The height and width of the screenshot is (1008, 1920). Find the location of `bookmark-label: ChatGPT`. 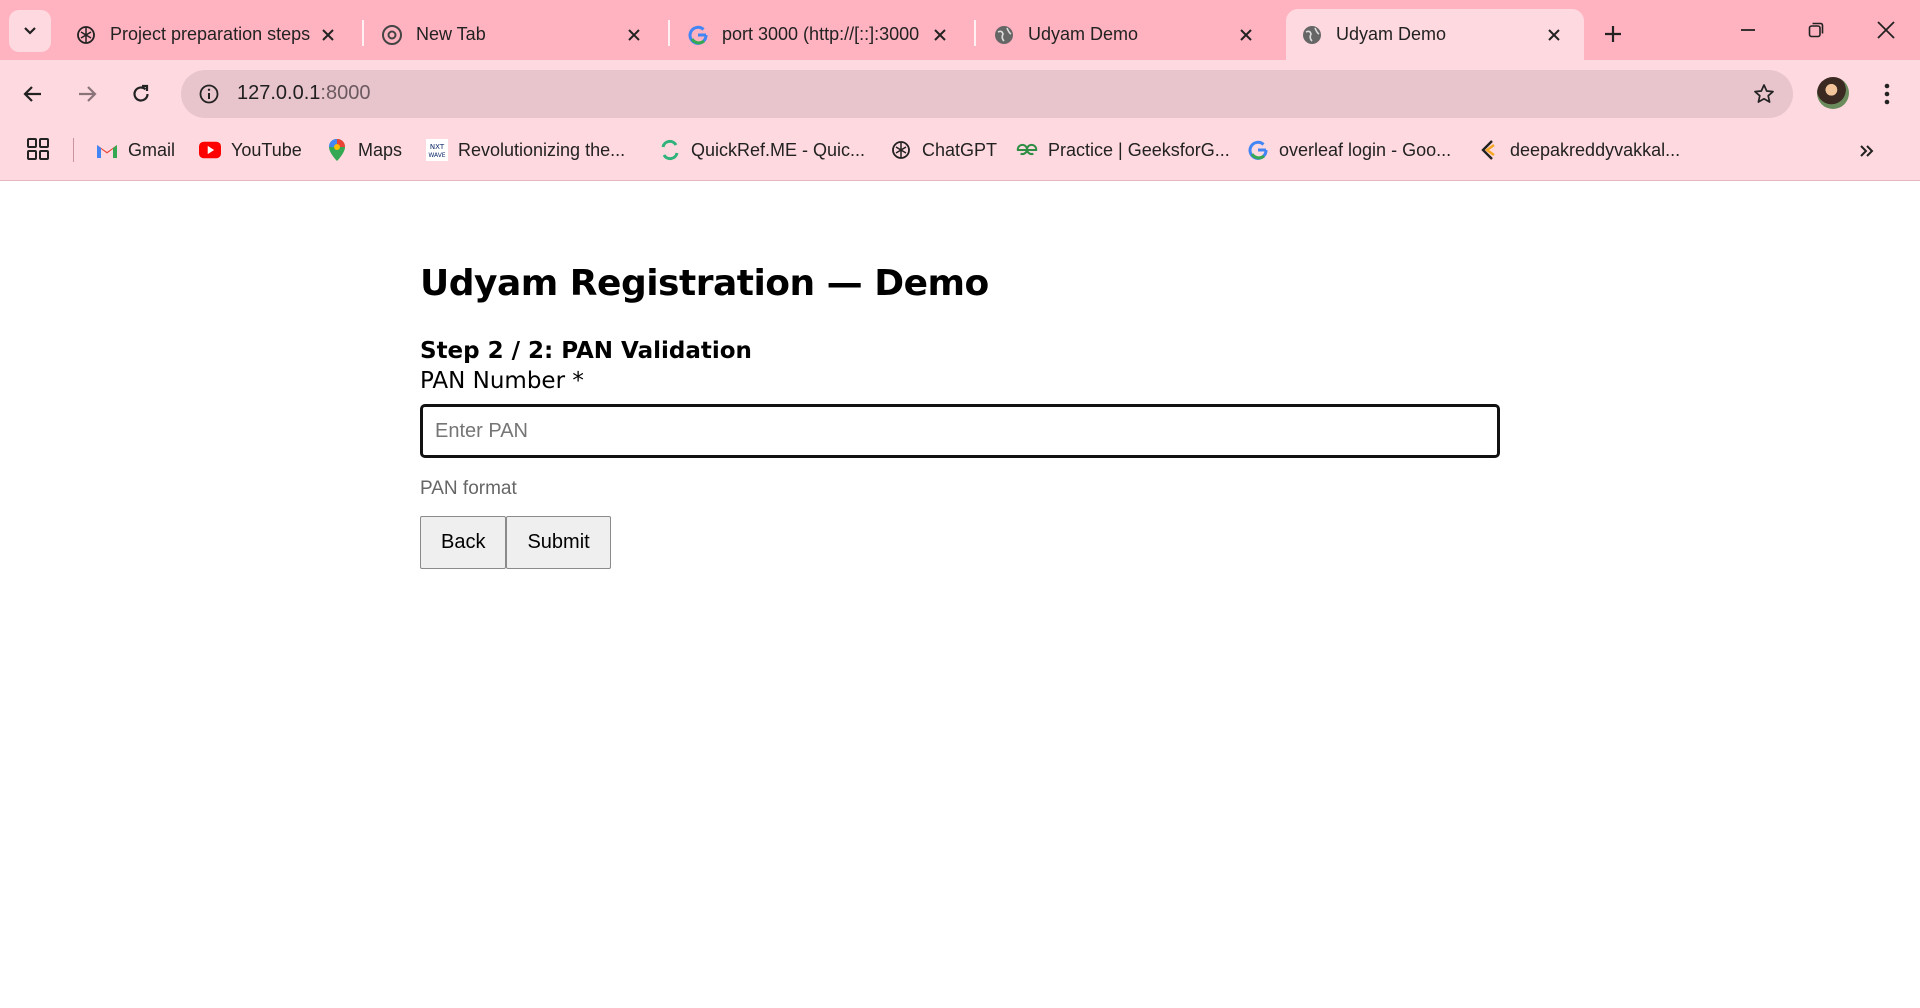

bookmark-label: ChatGPT is located at coordinates (960, 149).